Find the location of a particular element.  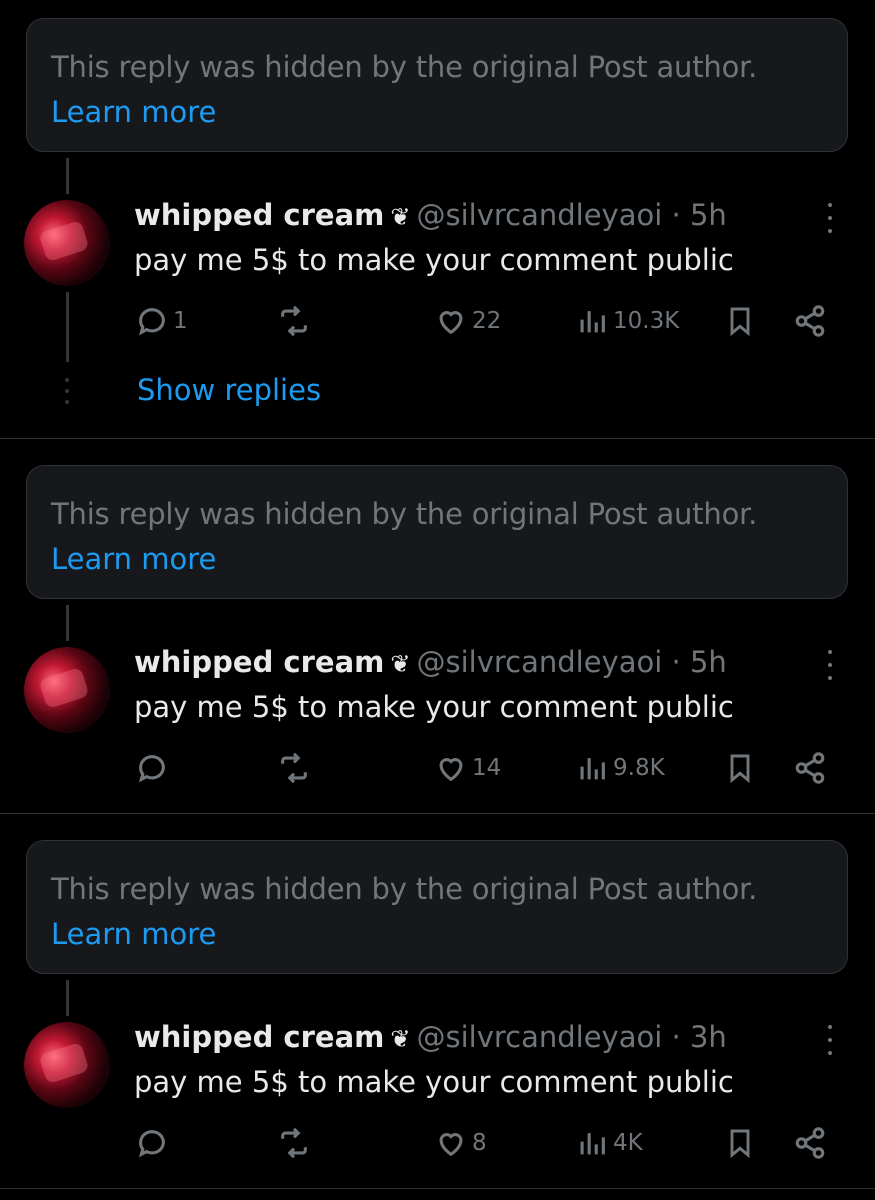

action-bar: 1 22 10.3K is located at coordinates (437, 324).